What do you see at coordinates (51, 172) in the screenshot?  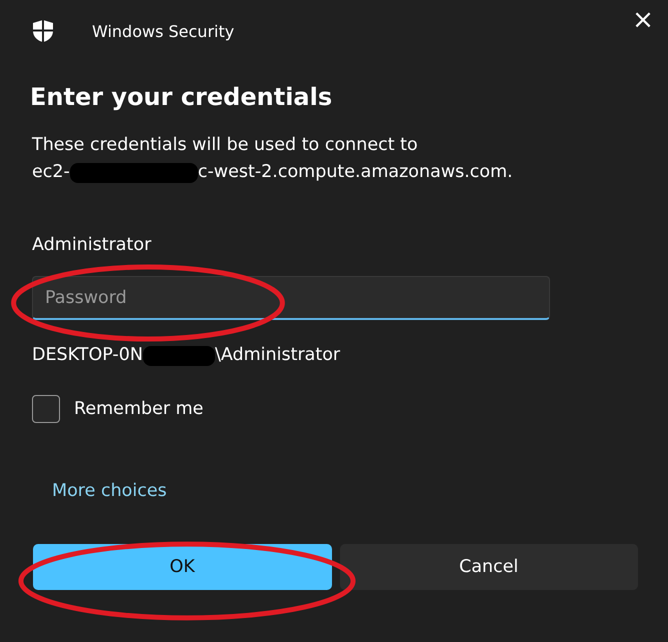 I see `host-text: ec2-` at bounding box center [51, 172].